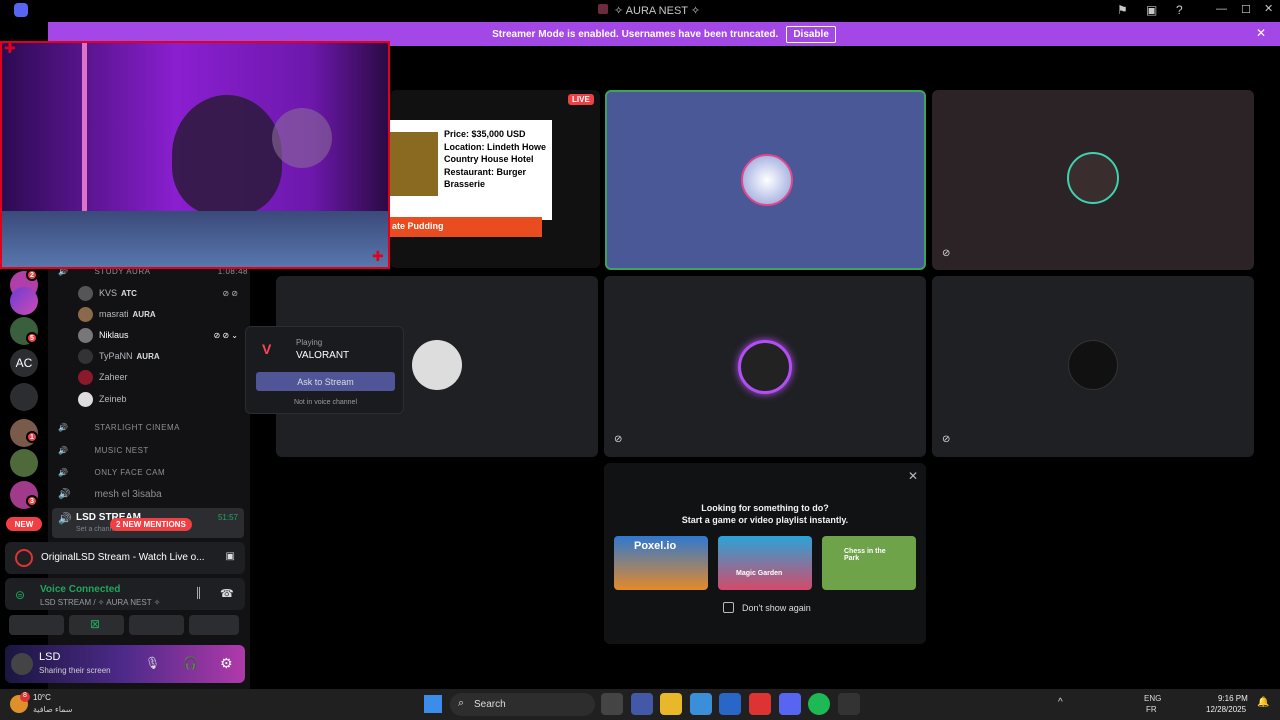  Describe the element at coordinates (32, 501) in the screenshot. I see `mention-badge: 3` at that location.